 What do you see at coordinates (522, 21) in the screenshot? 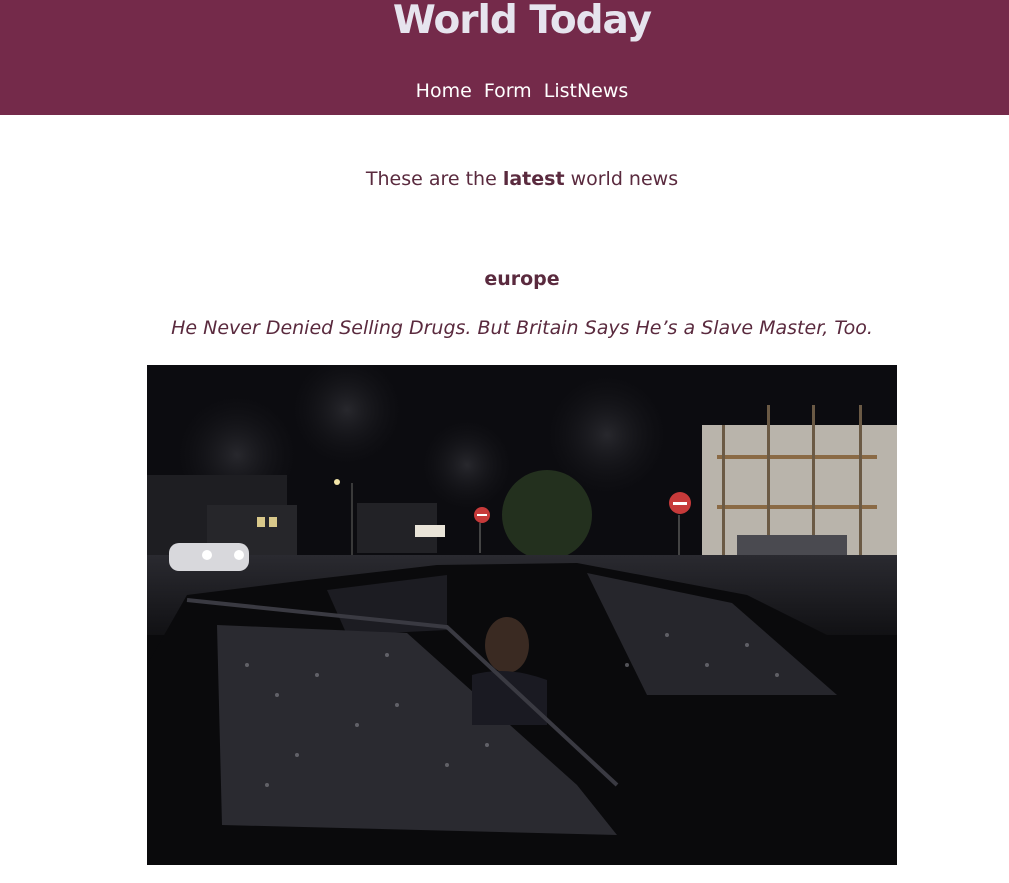
I see `site-title: World Today` at bounding box center [522, 21].